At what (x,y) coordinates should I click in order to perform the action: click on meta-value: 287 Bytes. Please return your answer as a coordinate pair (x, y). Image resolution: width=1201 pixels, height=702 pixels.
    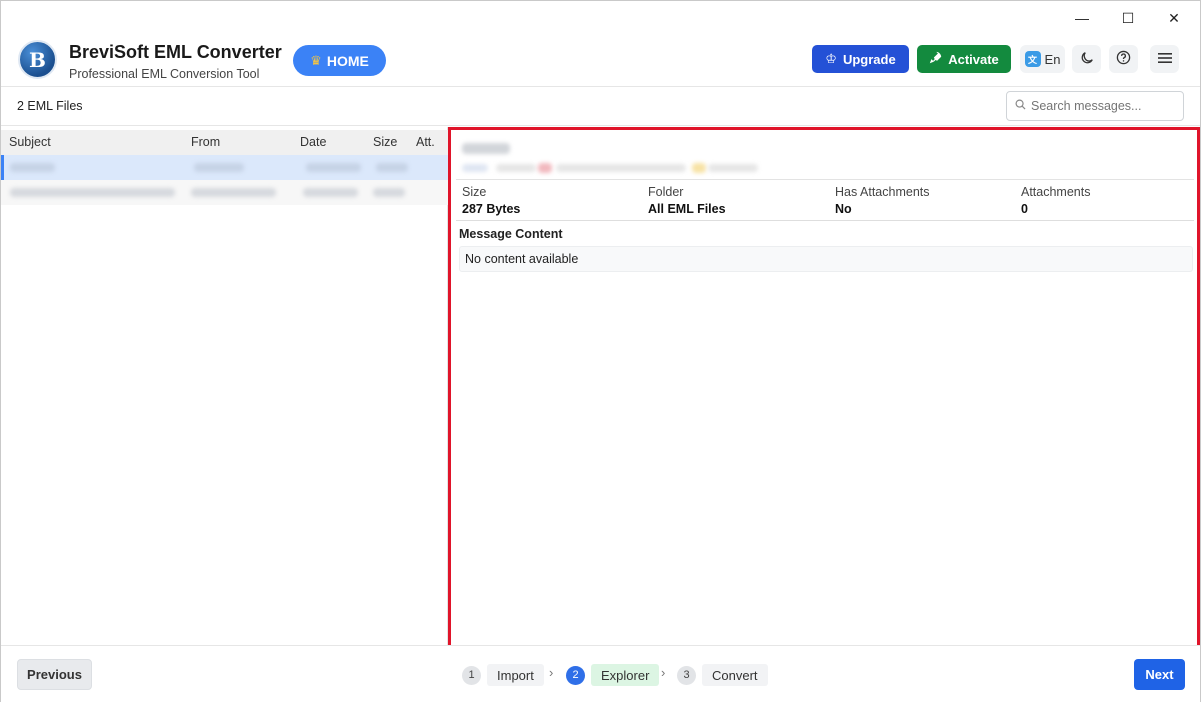
    Looking at the image, I should click on (491, 209).